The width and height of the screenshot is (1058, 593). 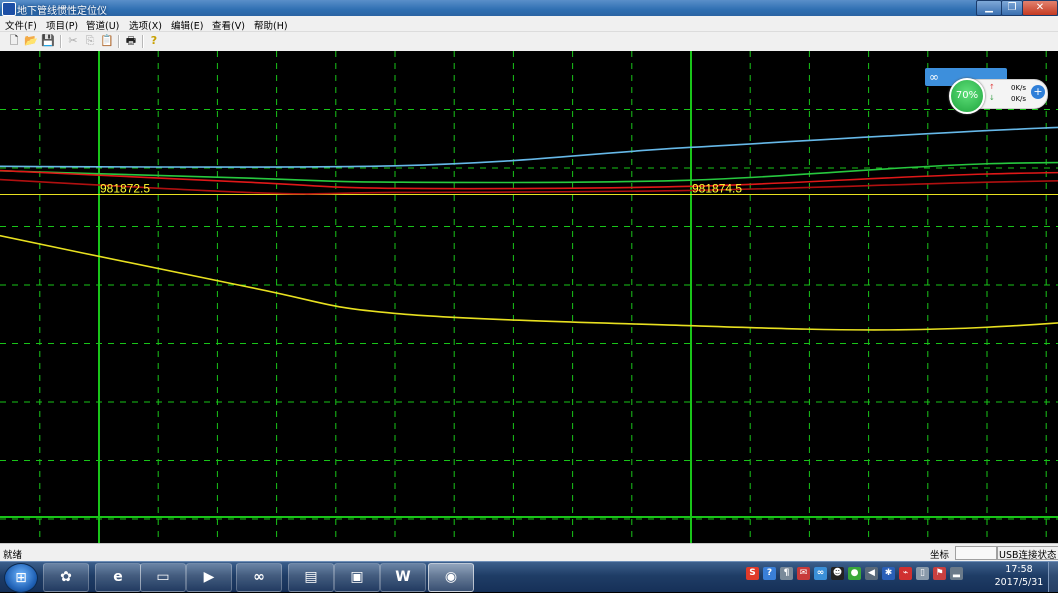 I want to click on clipboard-icon: ▯, so click(x=922, y=573).